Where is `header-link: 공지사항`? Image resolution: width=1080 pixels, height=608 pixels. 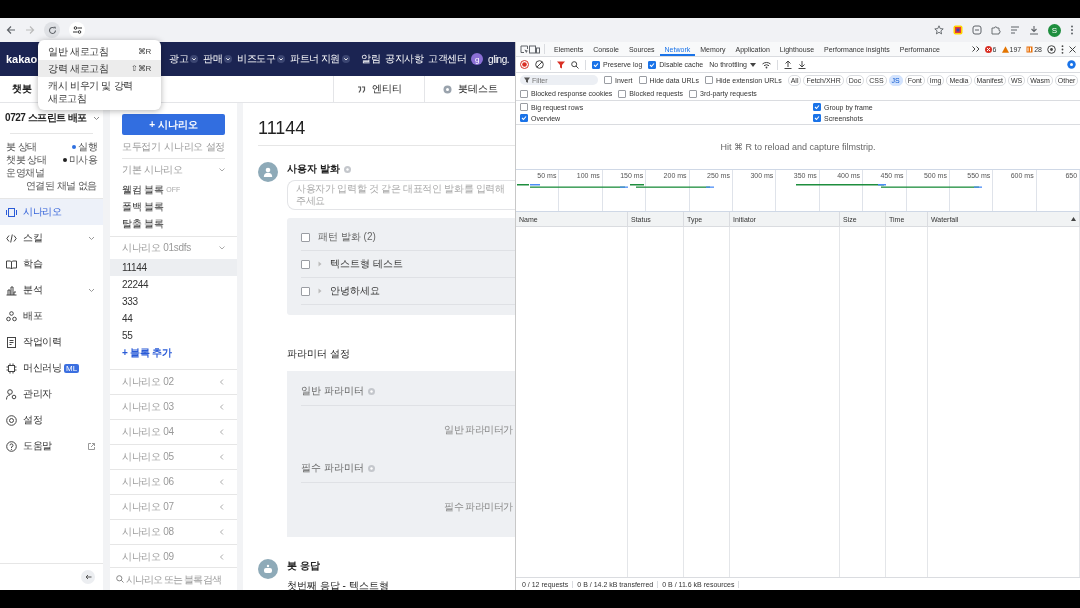
header-link: 공지사항 is located at coordinates (404, 59).